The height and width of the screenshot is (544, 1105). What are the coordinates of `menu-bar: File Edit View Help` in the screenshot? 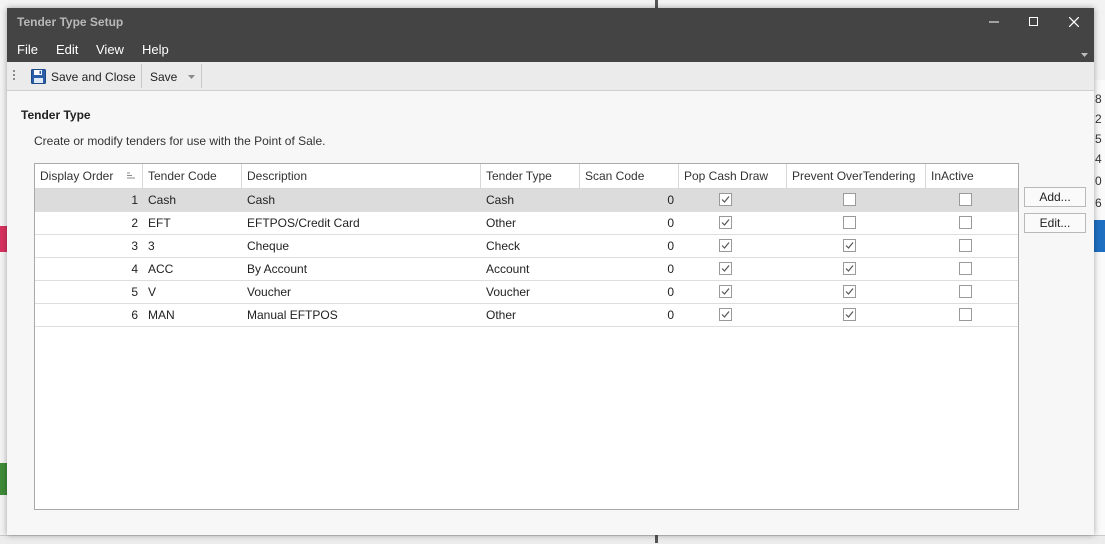 It's located at (550, 49).